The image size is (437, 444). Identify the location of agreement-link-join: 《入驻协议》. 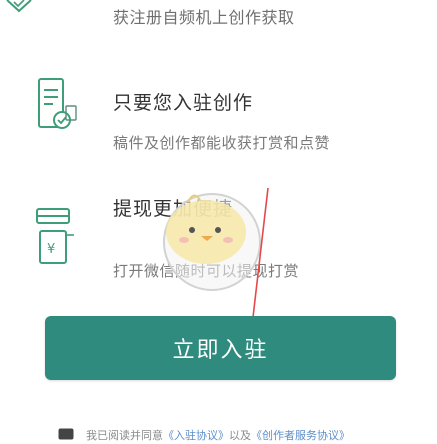
(196, 435).